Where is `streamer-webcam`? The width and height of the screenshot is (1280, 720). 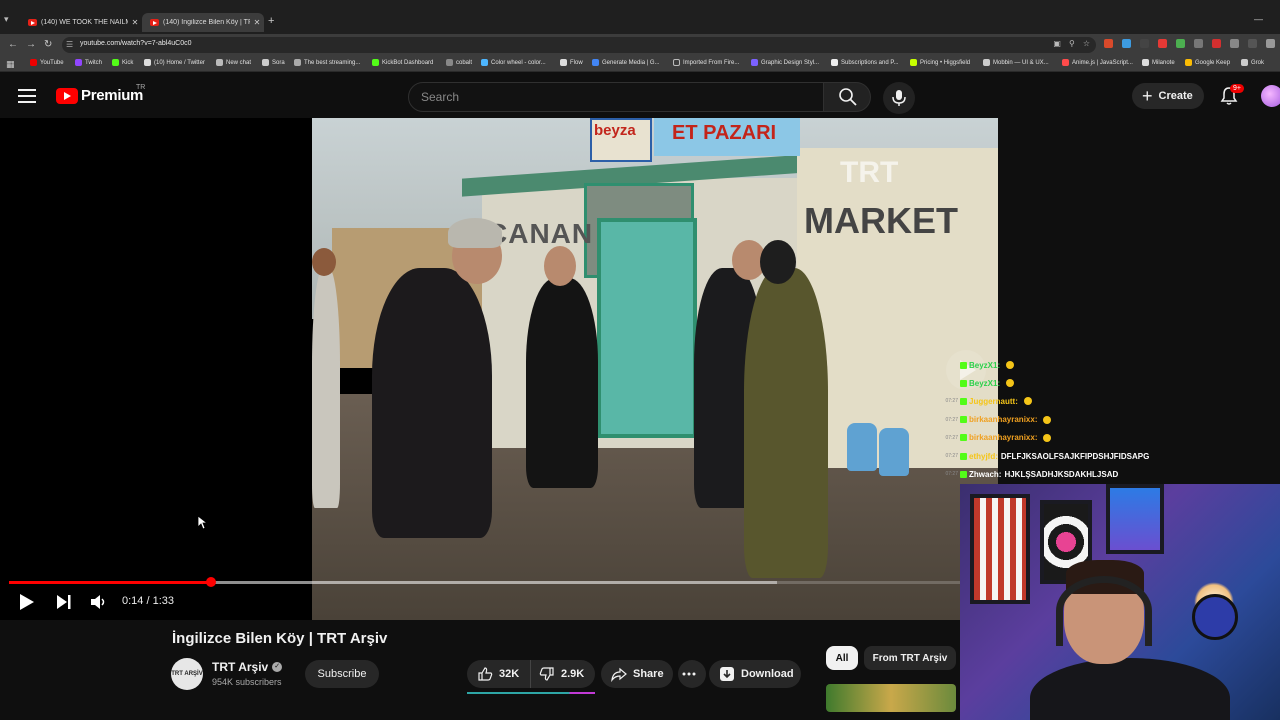 streamer-webcam is located at coordinates (1120, 602).